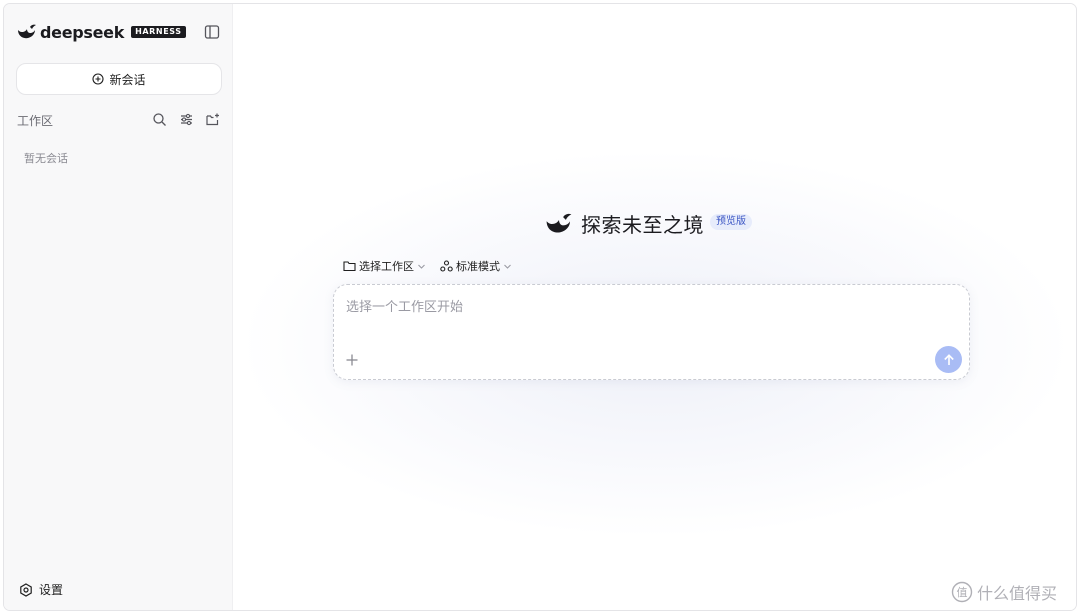 This screenshot has height=614, width=1080. I want to click on arrow-up-icon, so click(948, 359).